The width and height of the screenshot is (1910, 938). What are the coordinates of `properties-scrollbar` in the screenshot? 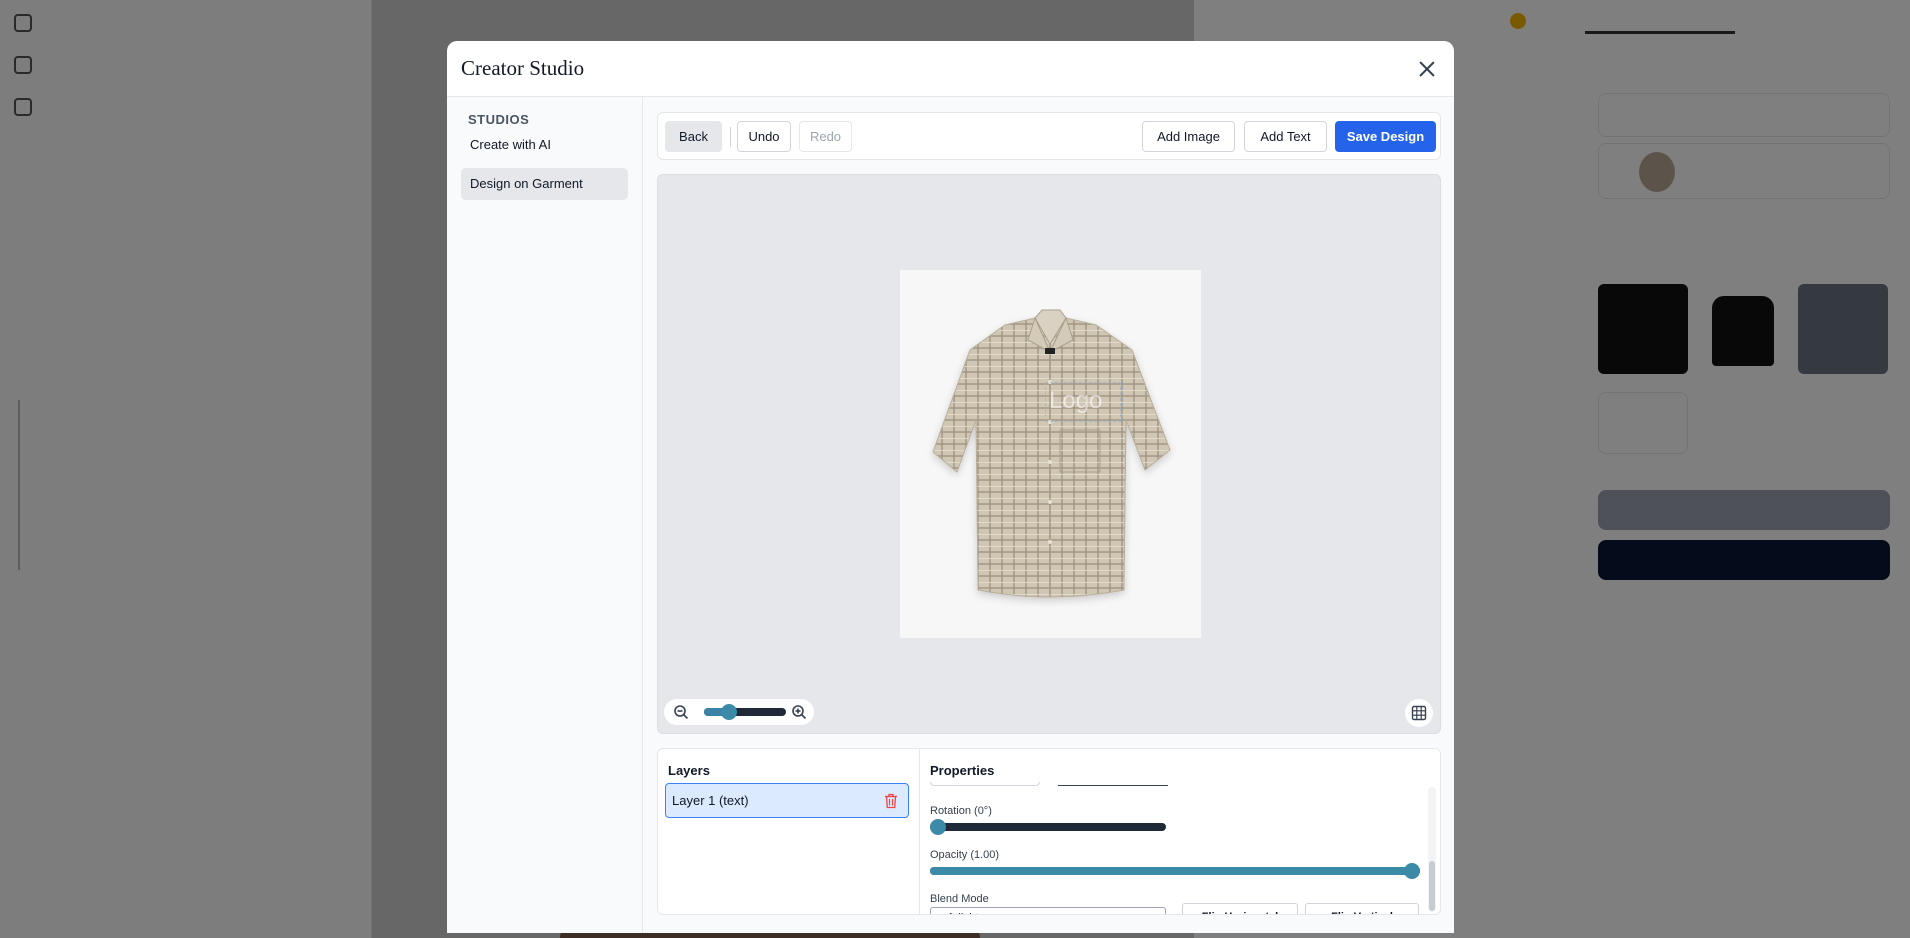 It's located at (1432, 849).